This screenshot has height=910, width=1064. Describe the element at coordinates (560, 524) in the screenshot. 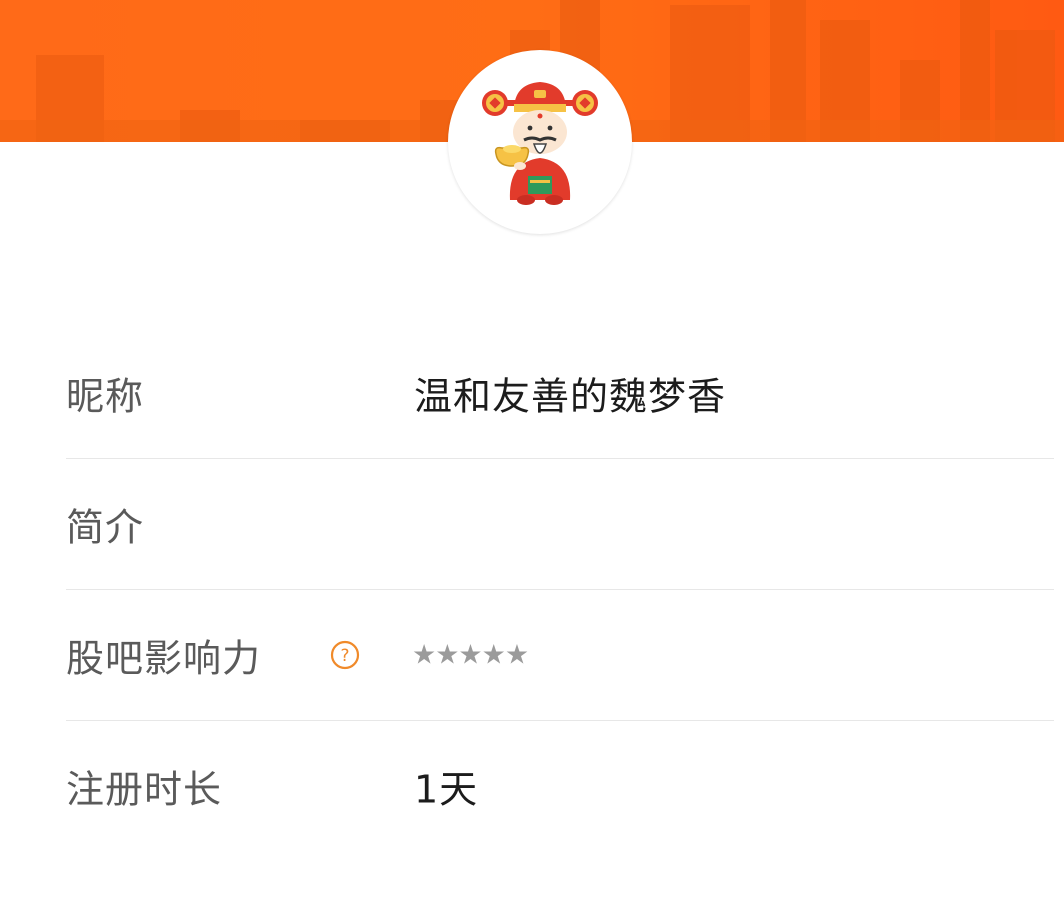

I see `intro-row: 简介` at that location.